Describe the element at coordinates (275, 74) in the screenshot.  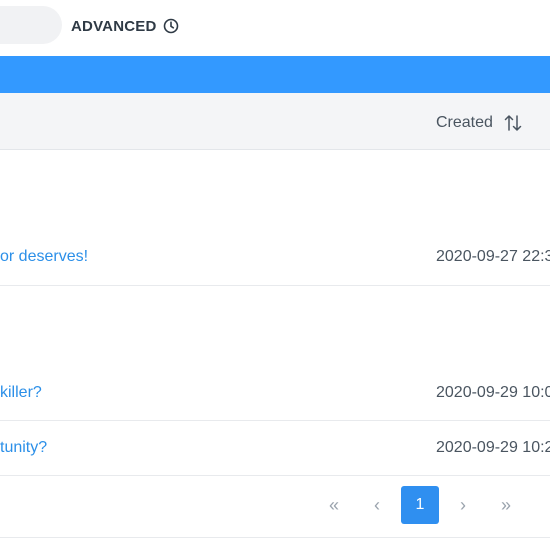
I see `accent-bar` at that location.